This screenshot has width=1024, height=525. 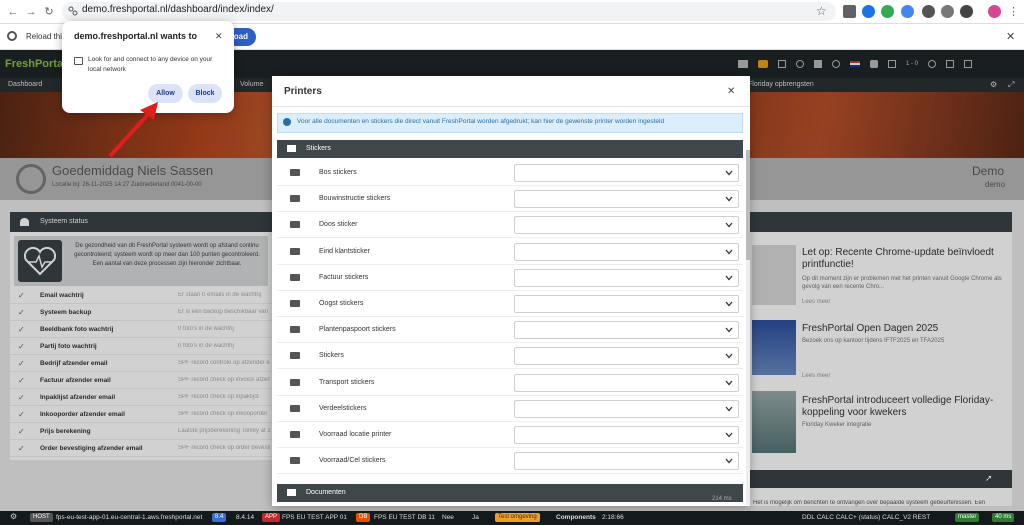 What do you see at coordinates (49, 12) in the screenshot?
I see `reload-icon: ↻` at bounding box center [49, 12].